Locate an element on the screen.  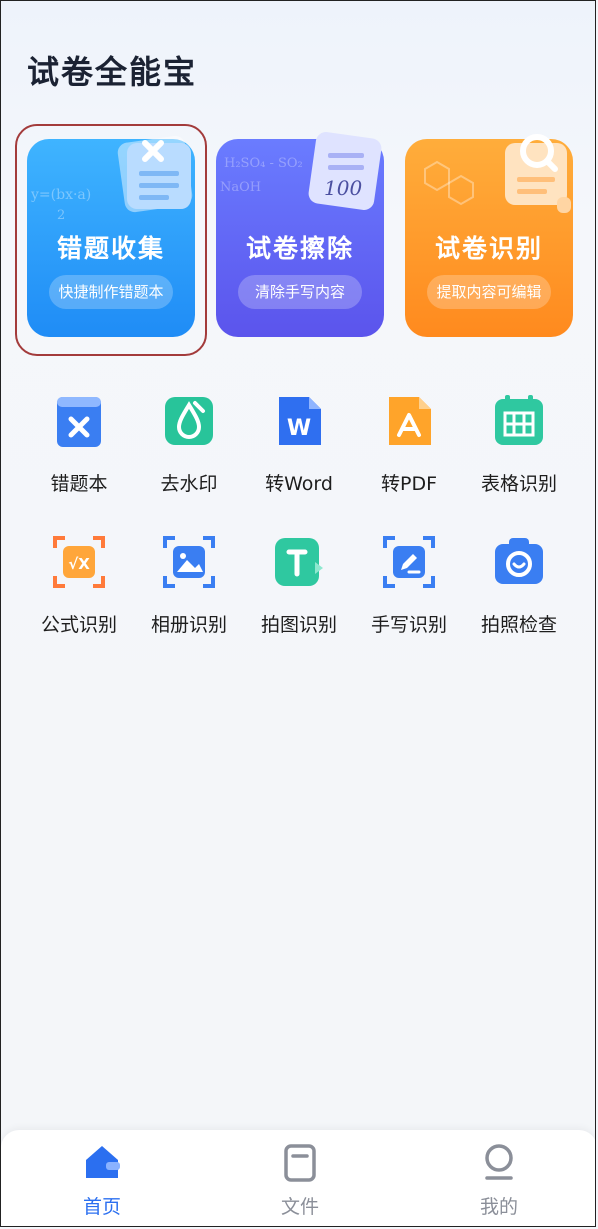
bottom-nav: 首页 文件 我的 is located at coordinates (298, 1178).